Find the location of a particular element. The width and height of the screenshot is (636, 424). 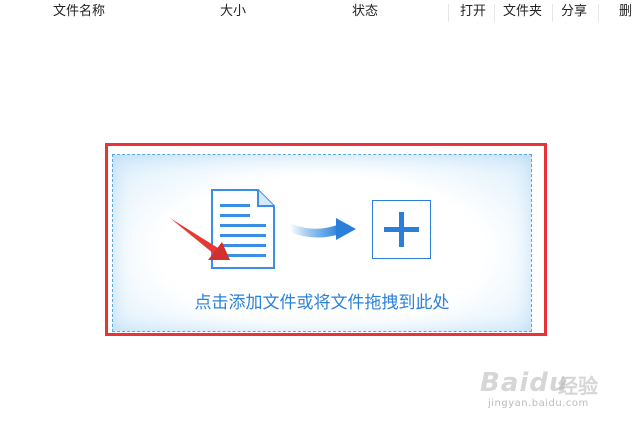

column-file-name: 文件名称 is located at coordinates (79, 12).